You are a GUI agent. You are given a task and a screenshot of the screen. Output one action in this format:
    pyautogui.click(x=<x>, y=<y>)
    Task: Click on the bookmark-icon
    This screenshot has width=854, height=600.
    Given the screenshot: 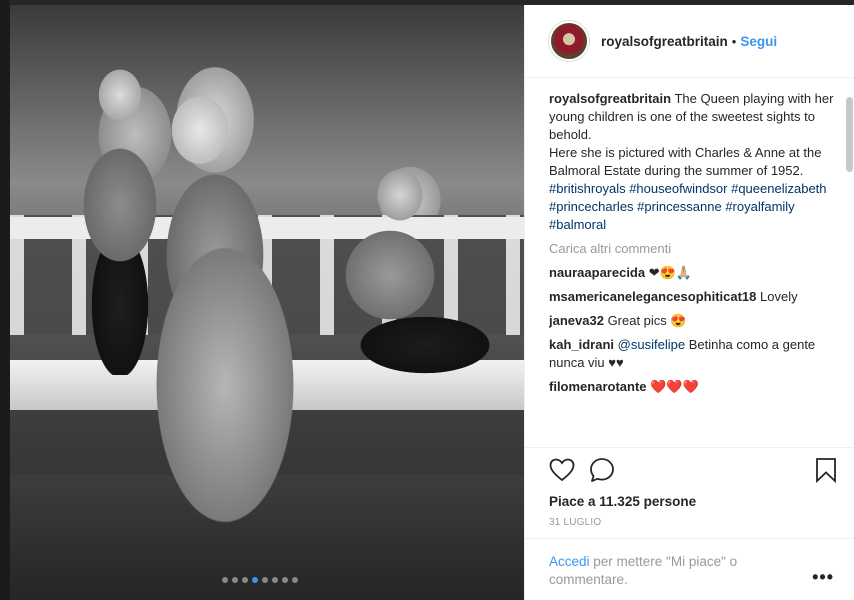 What is the action you would take?
    pyautogui.click(x=826, y=470)
    